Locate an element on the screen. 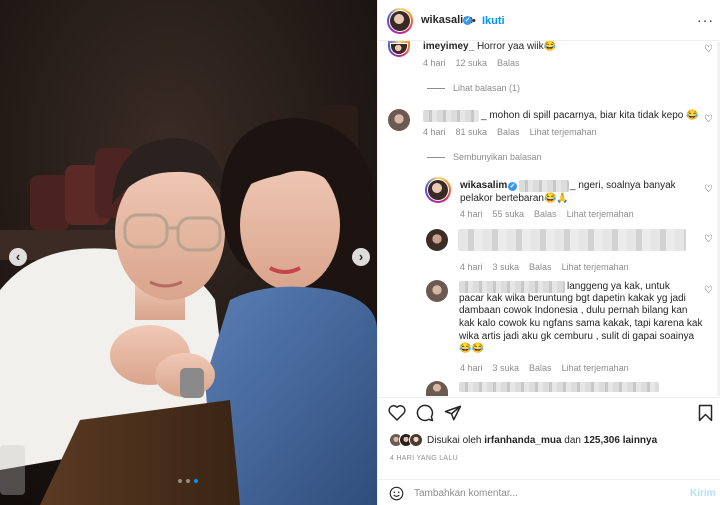  comment-1-text: Horror yaa wiik😂 is located at coordinates (516, 46).